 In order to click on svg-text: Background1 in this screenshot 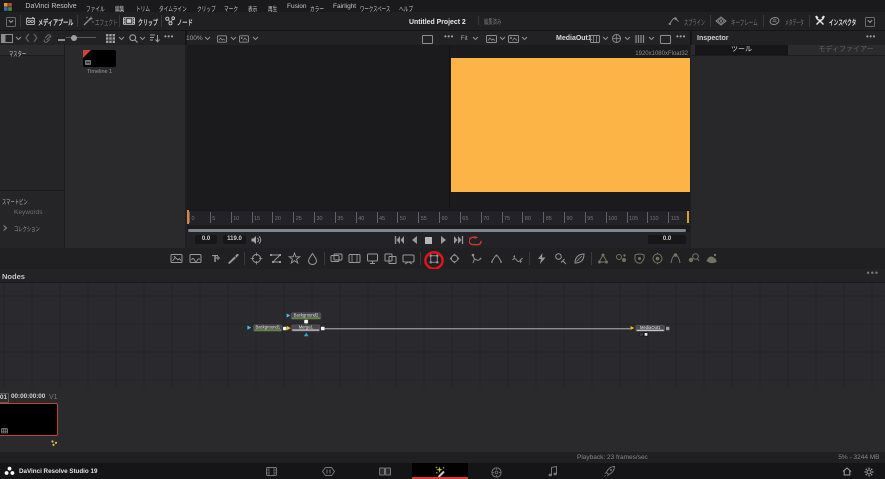, I will do `click(267, 327)`.